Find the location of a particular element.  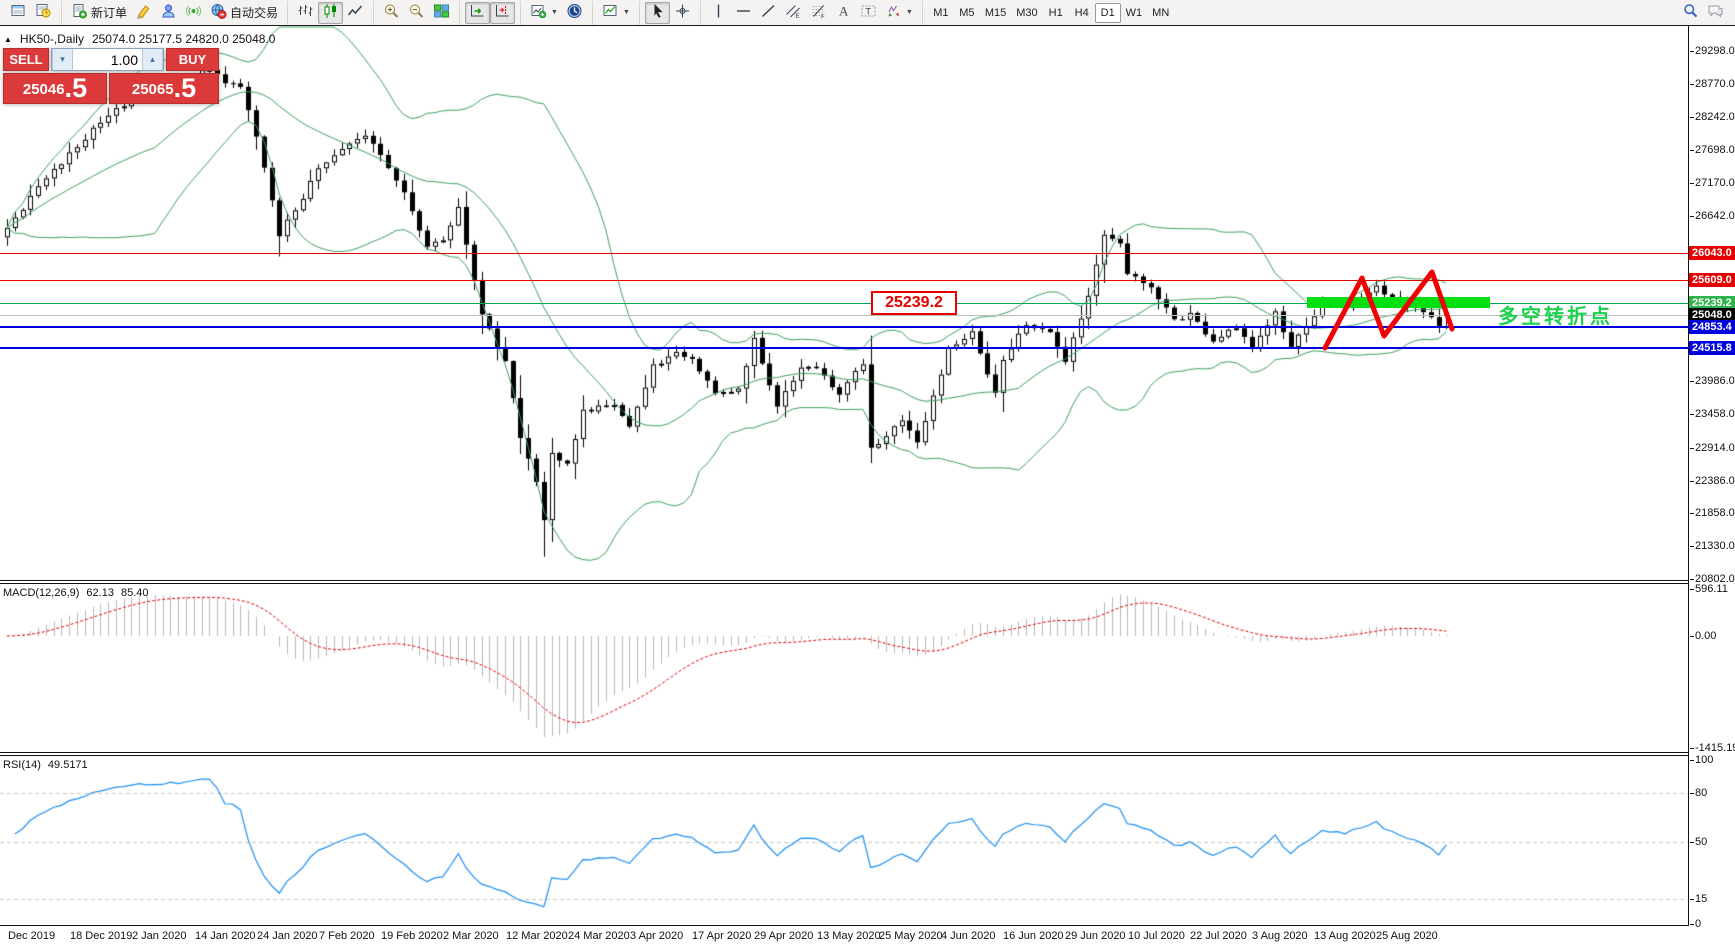

sell-button: SELL is located at coordinates (26, 59).